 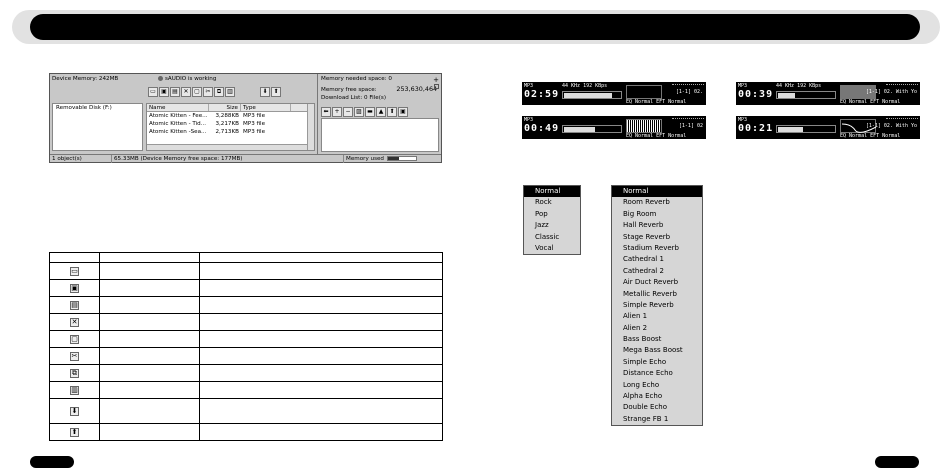 I want to click on table-cell: ✂, so click(x=74, y=356).